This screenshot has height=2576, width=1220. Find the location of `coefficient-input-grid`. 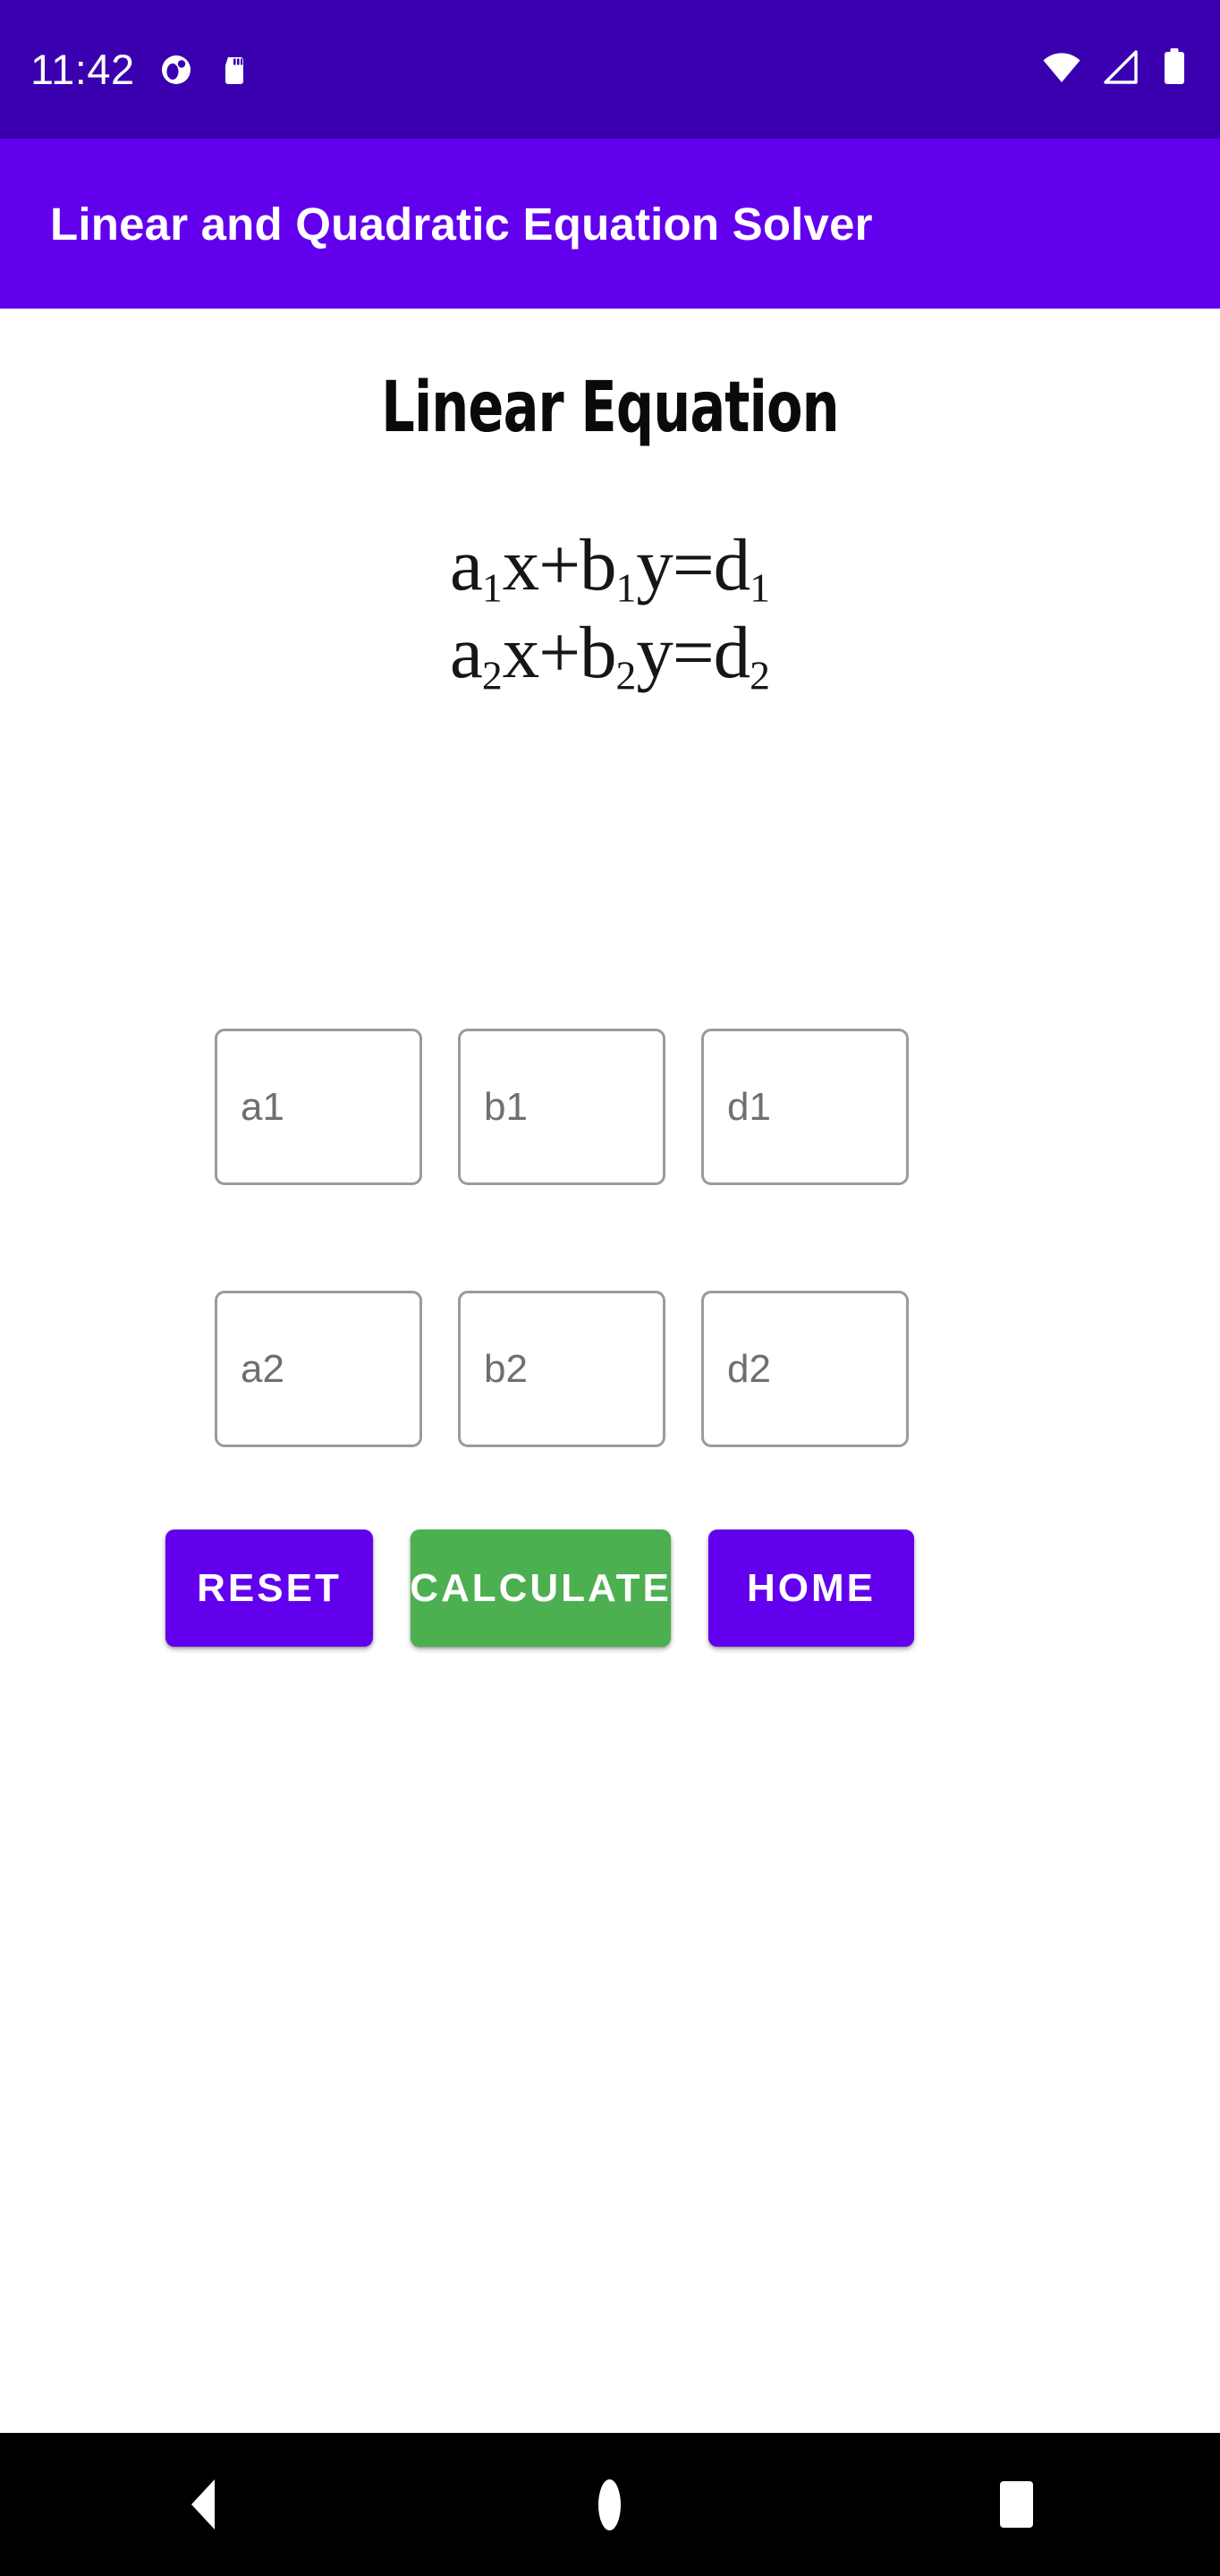

coefficient-input-grid is located at coordinates (608, 1238).